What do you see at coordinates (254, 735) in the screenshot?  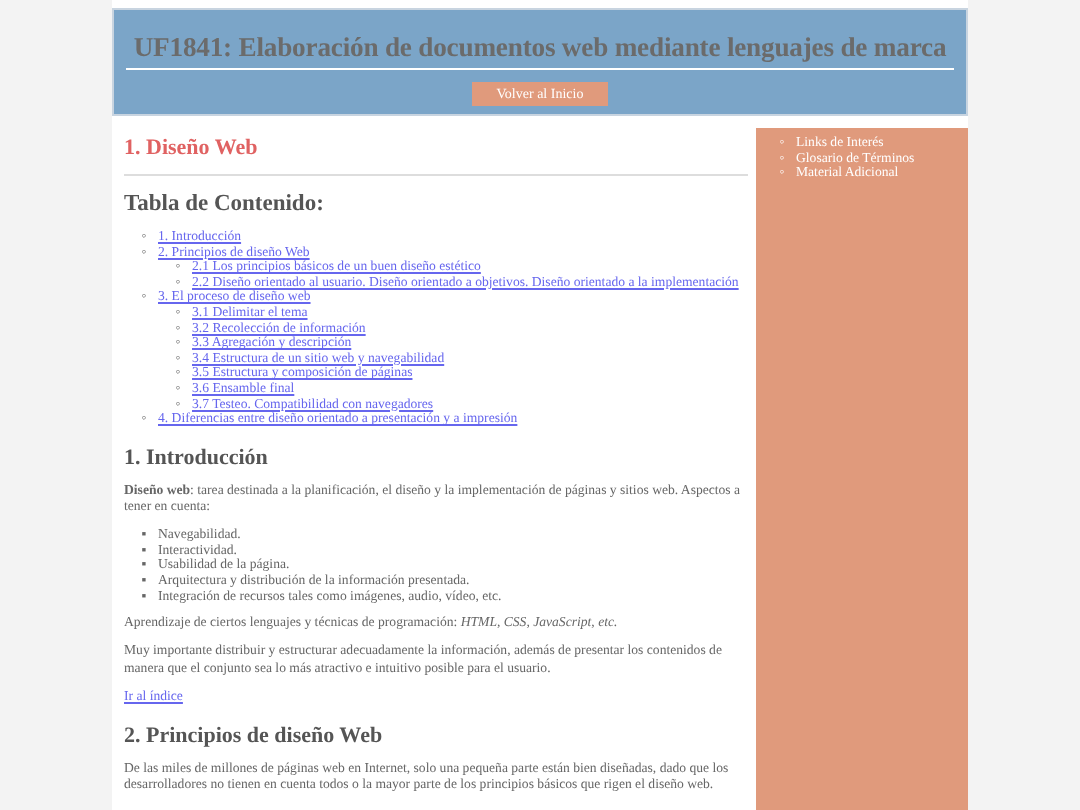 I see `section-heading: 2. Principios de diseño Web` at bounding box center [254, 735].